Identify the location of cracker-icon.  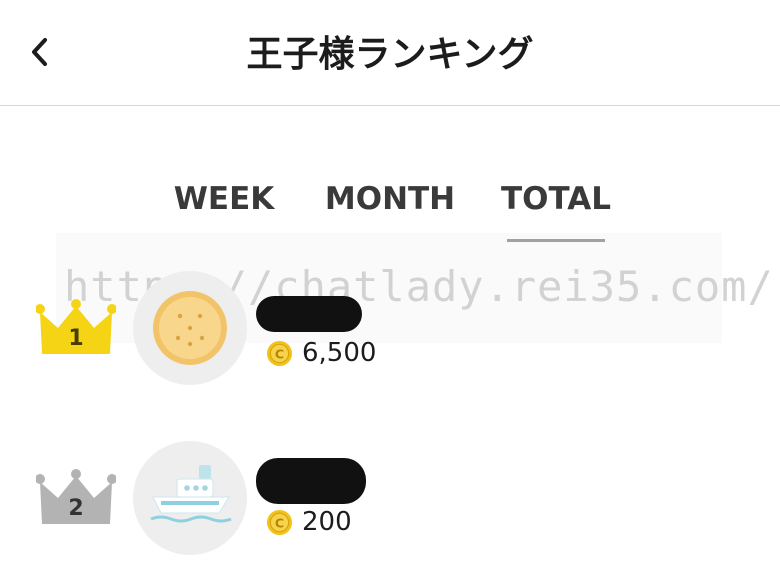
(190, 328).